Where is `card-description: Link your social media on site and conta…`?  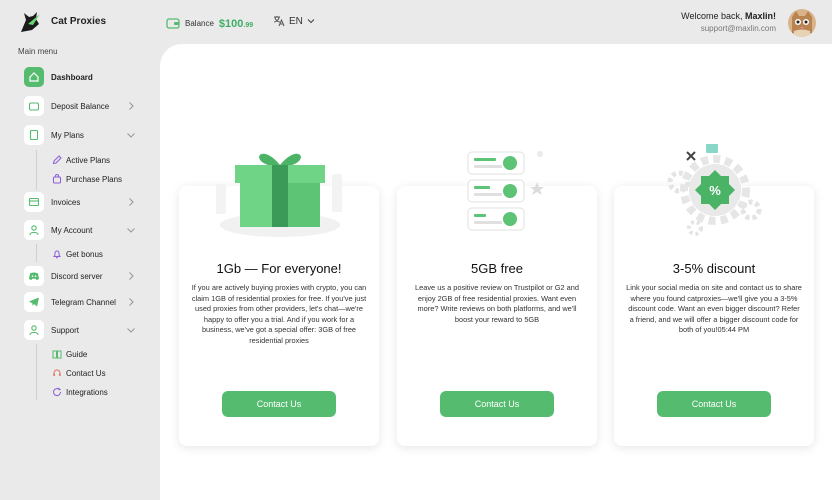
card-description: Link your social media on site and conta… is located at coordinates (714, 309).